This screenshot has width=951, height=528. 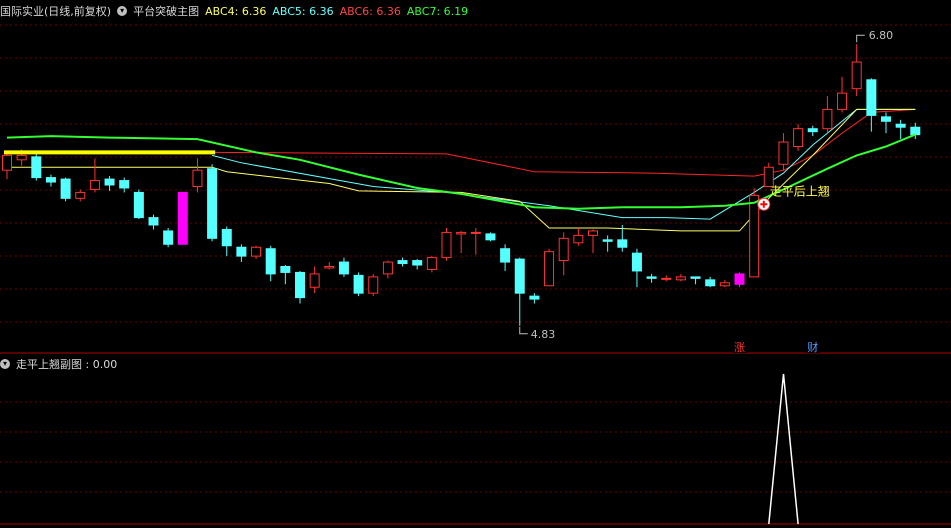 What do you see at coordinates (564, 142) in the screenshot?
I see `abc6-line` at bounding box center [564, 142].